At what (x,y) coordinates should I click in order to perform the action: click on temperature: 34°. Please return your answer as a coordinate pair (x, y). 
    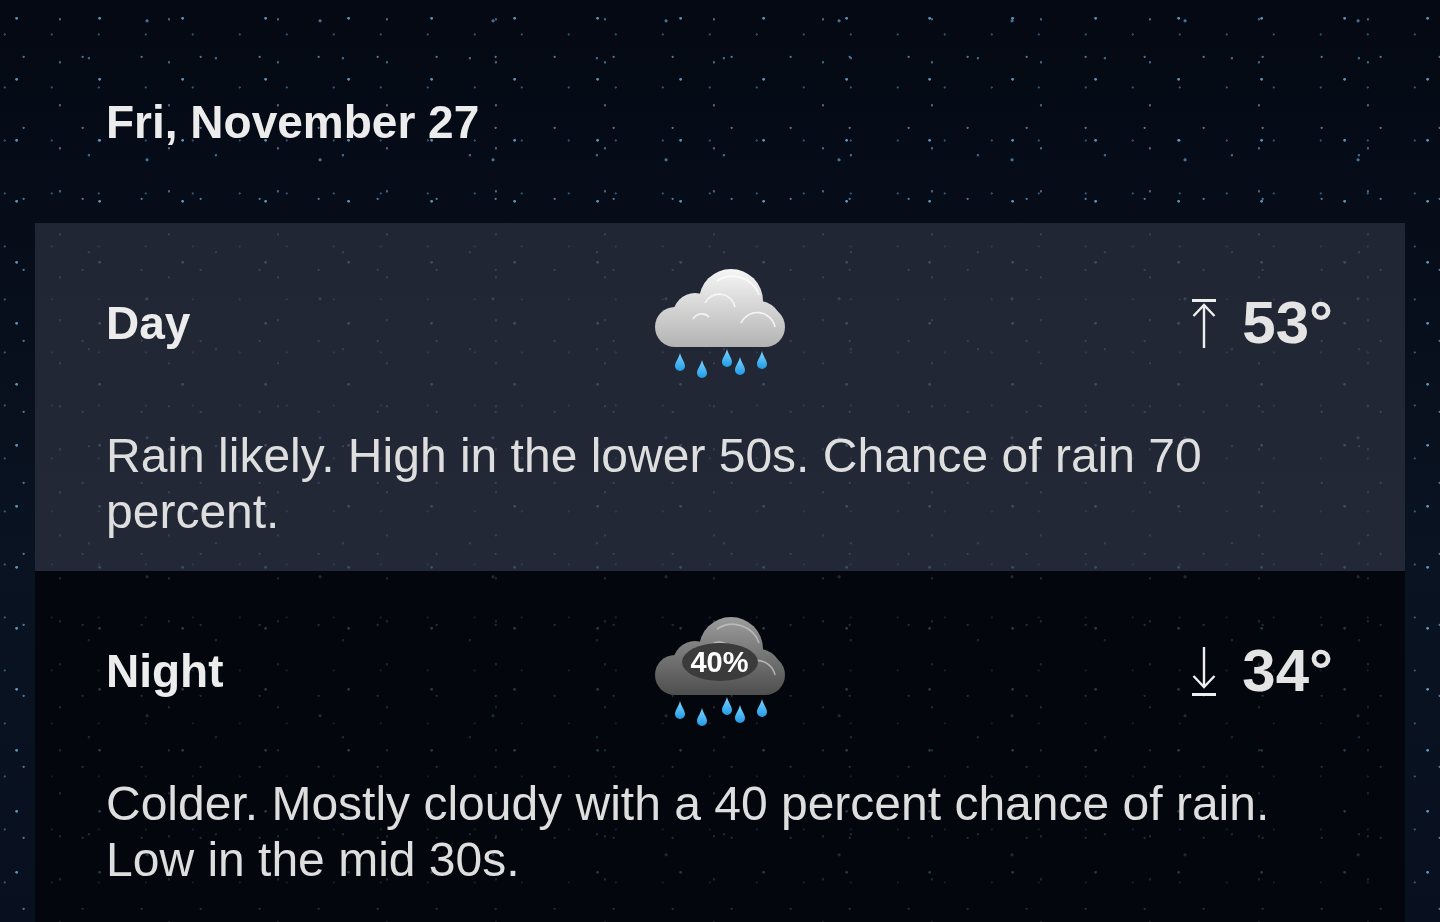
    Looking at the image, I should click on (1287, 671).